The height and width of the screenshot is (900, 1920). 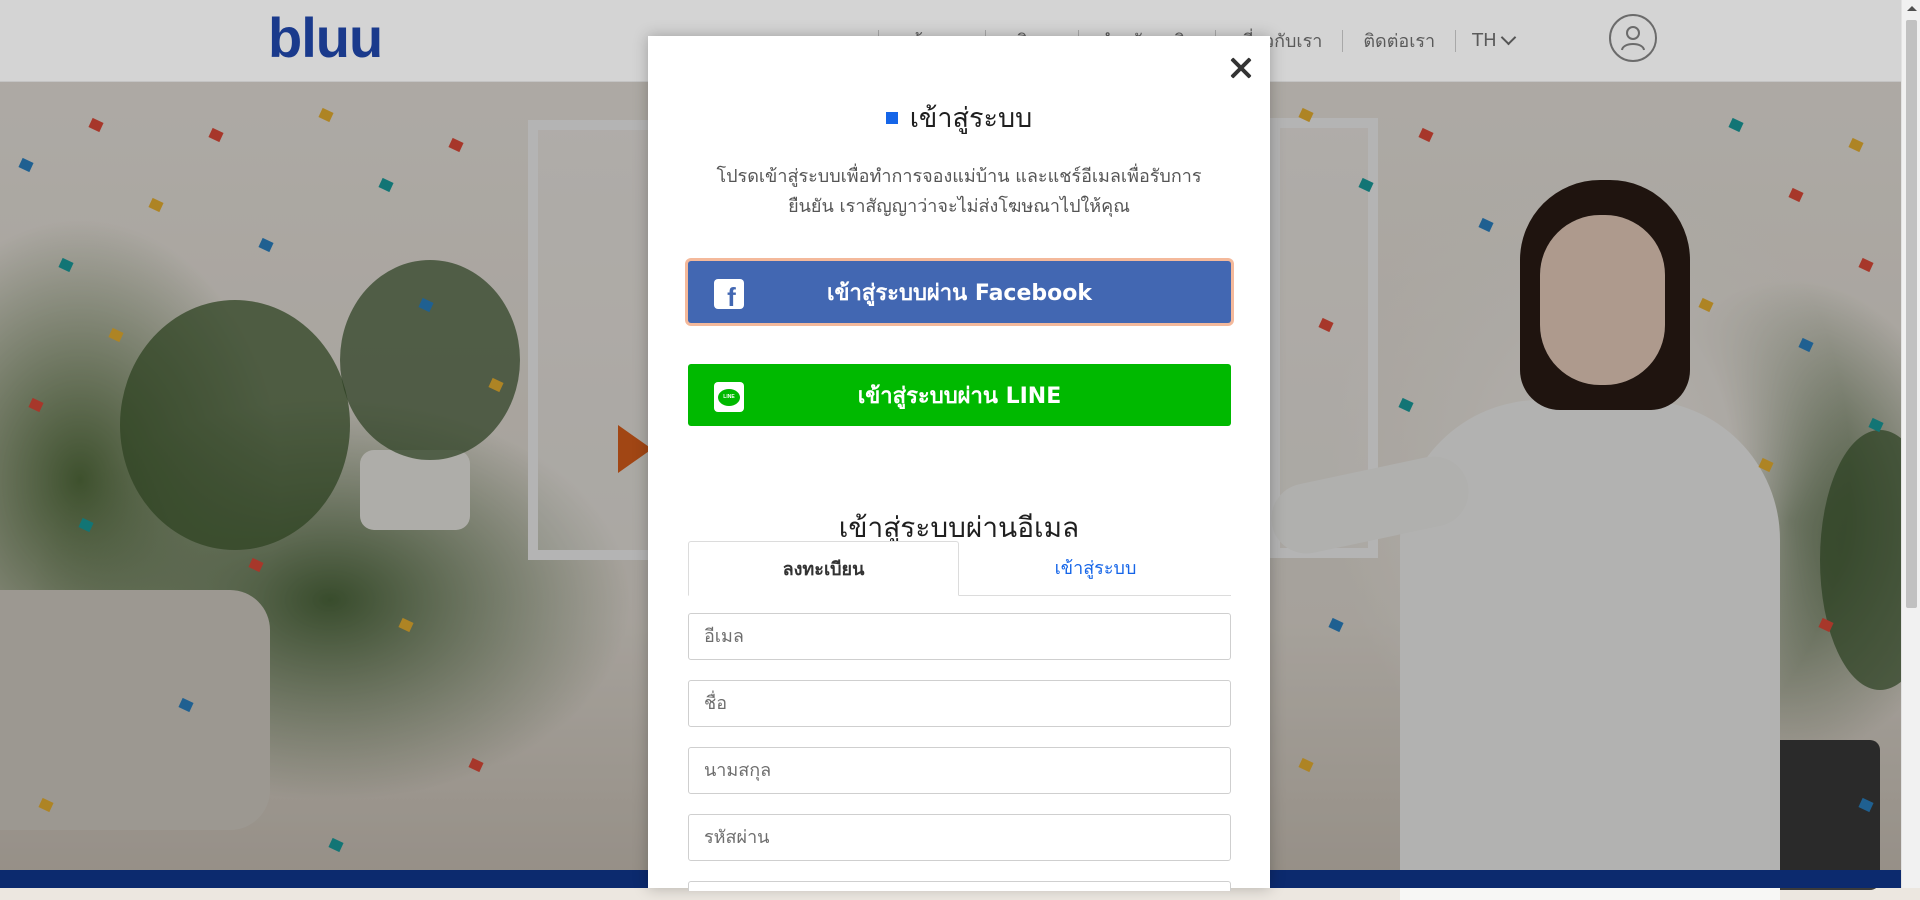 What do you see at coordinates (959, 886) in the screenshot?
I see `confirm-field-partial` at bounding box center [959, 886].